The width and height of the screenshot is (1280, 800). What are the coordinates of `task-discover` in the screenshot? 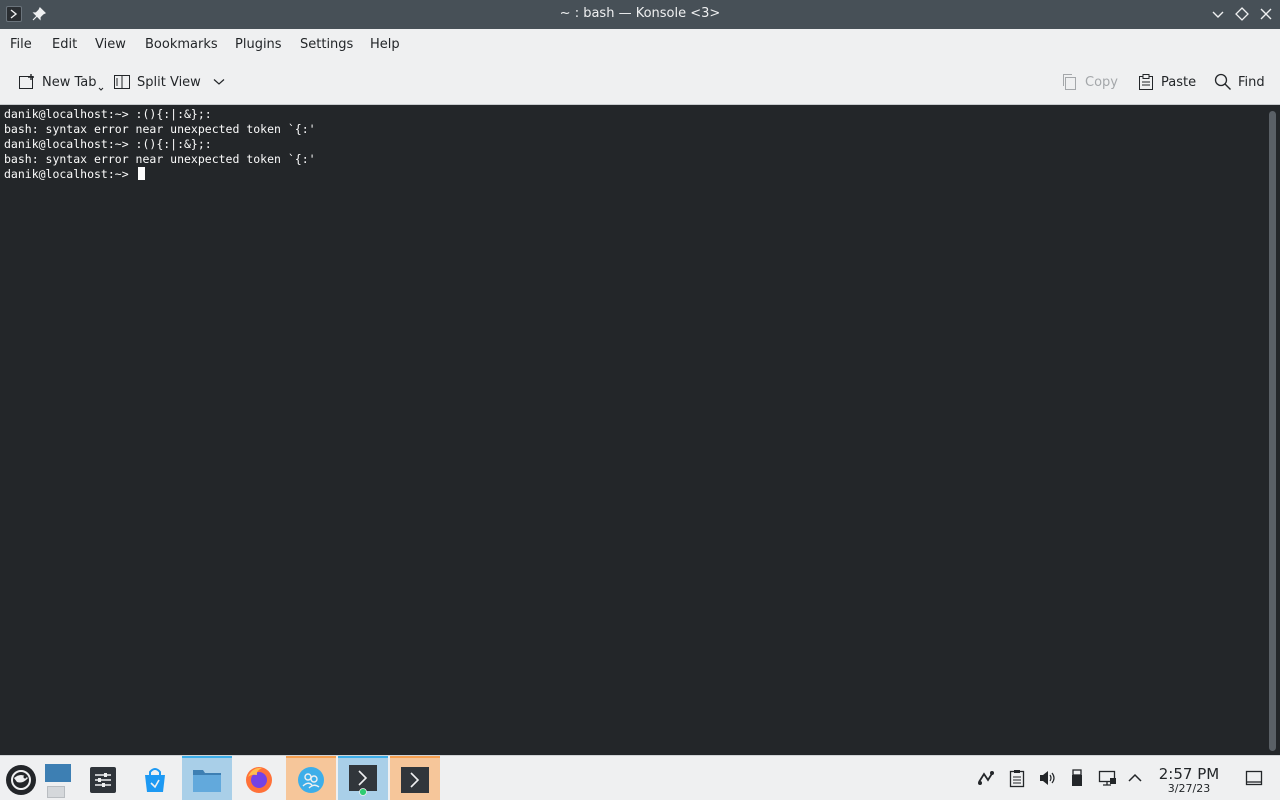 It's located at (155, 778).